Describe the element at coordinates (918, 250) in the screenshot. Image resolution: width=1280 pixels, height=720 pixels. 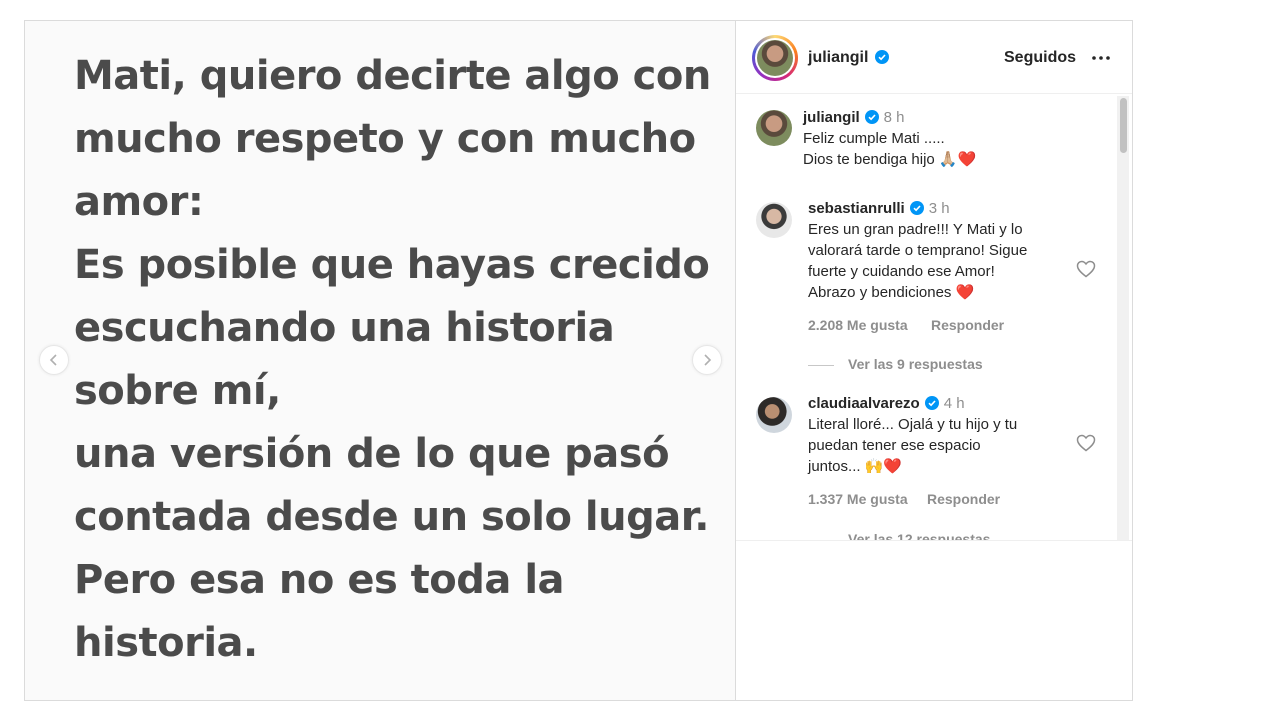
I see `comment-text: valorará tarde o temprano! Sigue` at that location.